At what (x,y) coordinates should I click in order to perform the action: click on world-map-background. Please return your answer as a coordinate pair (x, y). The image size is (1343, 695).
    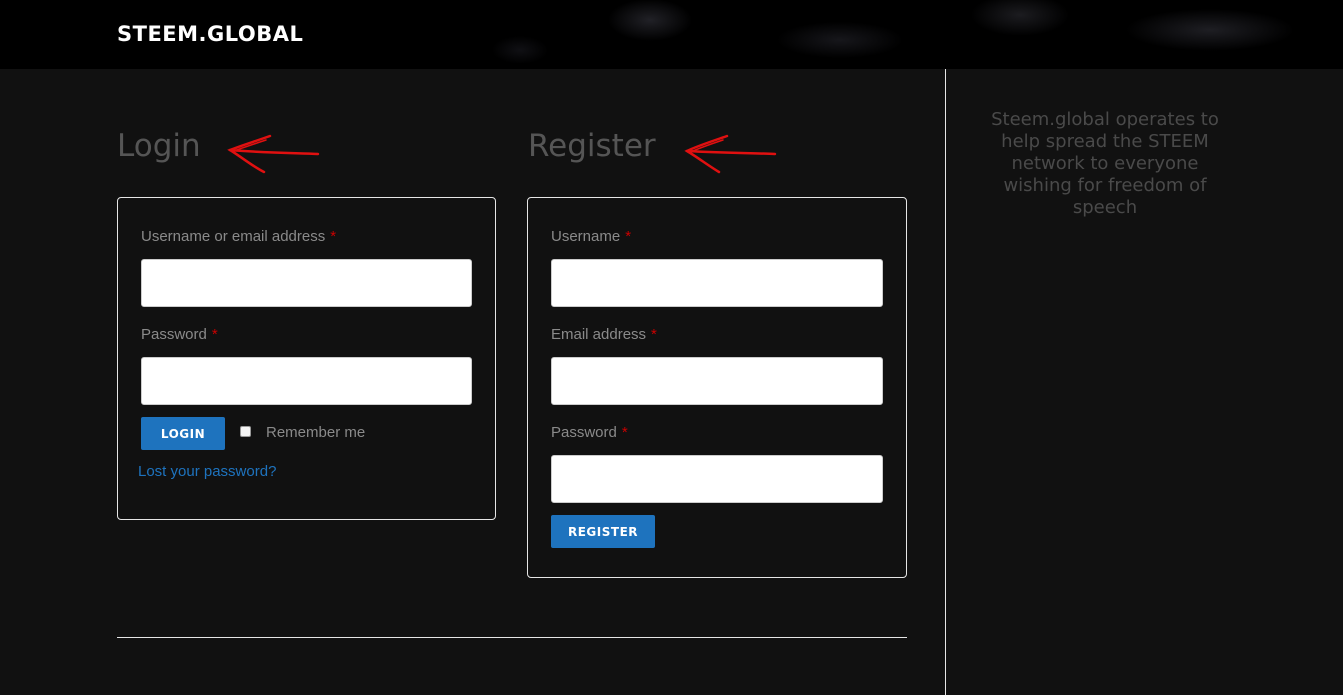
    Looking at the image, I should click on (881, 34).